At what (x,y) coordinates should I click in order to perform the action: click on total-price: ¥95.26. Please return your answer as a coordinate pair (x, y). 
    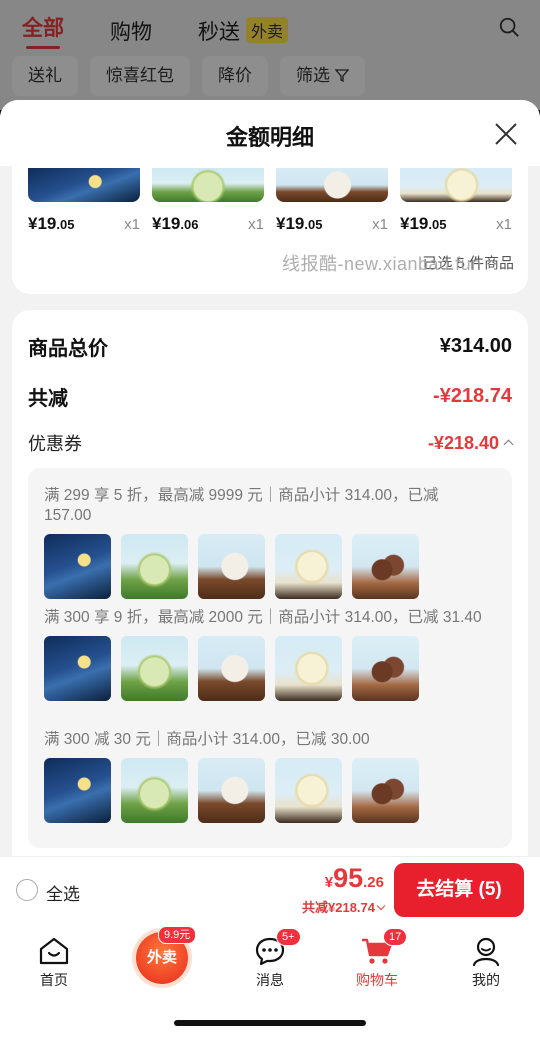
    Looking at the image, I should click on (354, 878).